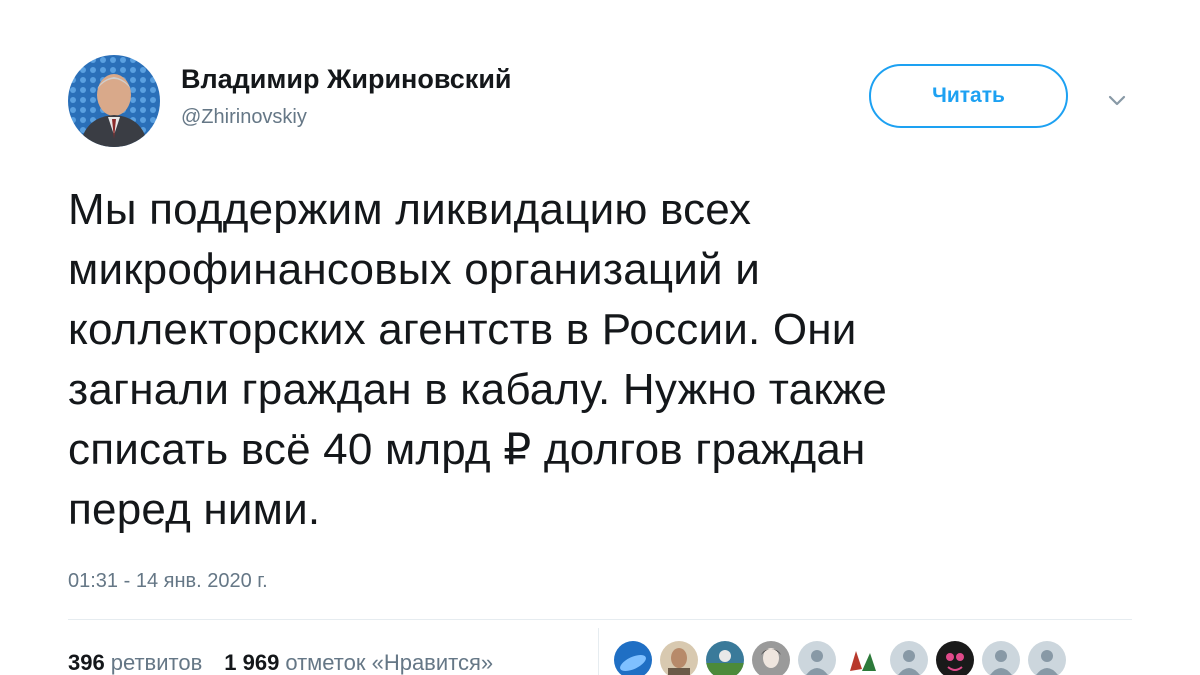 This screenshot has height=675, width=1200. What do you see at coordinates (600, 619) in the screenshot?
I see `divider` at bounding box center [600, 619].